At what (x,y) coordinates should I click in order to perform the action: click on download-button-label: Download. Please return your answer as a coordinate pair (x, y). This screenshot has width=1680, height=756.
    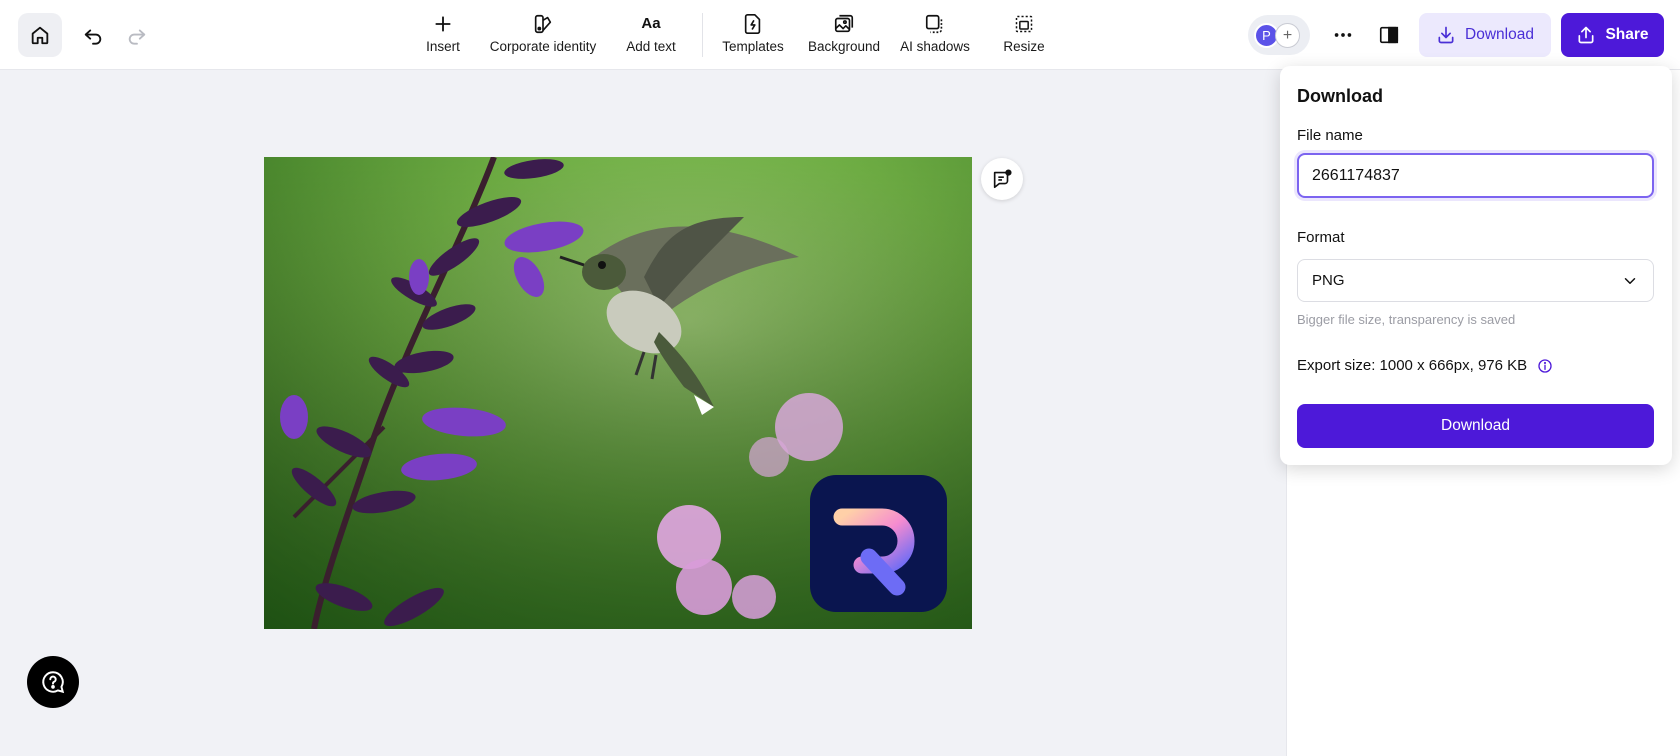
    Looking at the image, I should click on (1499, 34).